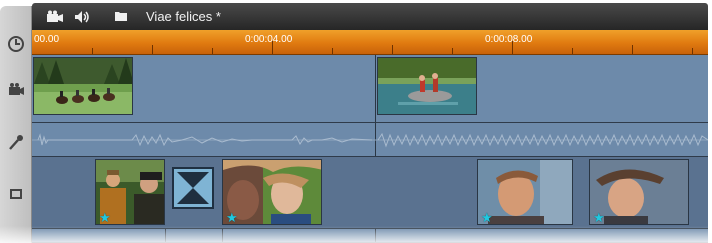 The width and height of the screenshot is (712, 243). Describe the element at coordinates (16, 194) in the screenshot. I see `film-icon` at that location.